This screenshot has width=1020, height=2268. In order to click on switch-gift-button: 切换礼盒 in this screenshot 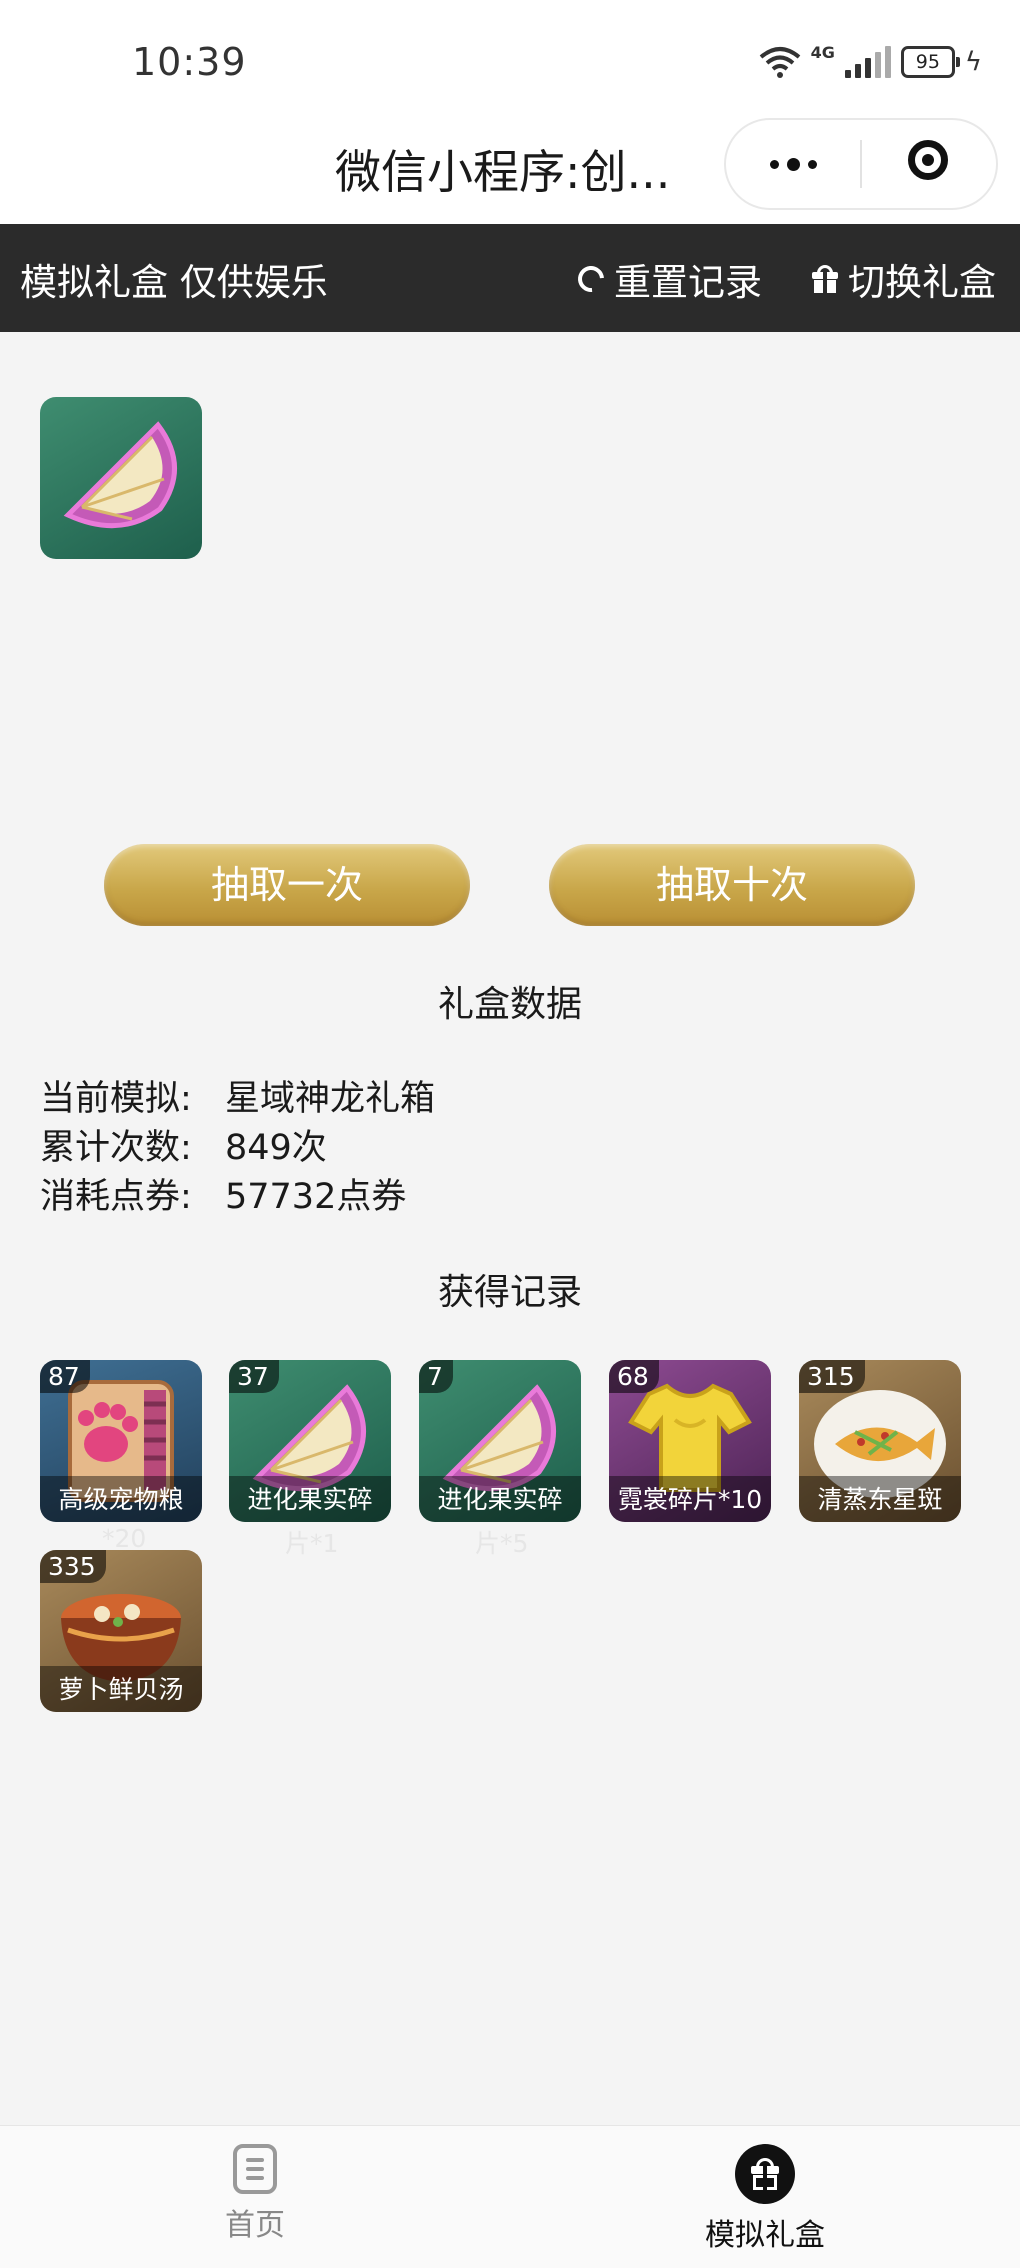, I will do `click(904, 279)`.